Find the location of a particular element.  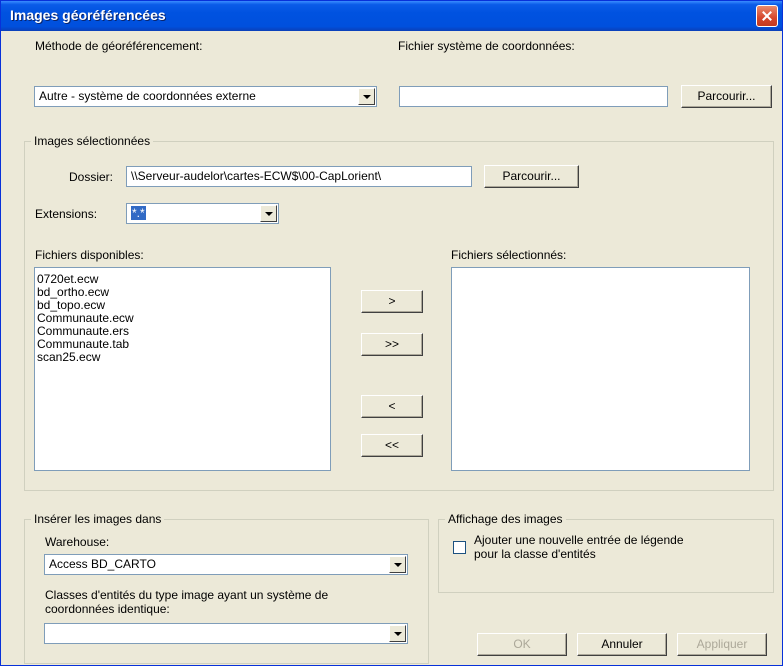

selected-files-label: Fichiers sélectionnés: is located at coordinates (509, 255).